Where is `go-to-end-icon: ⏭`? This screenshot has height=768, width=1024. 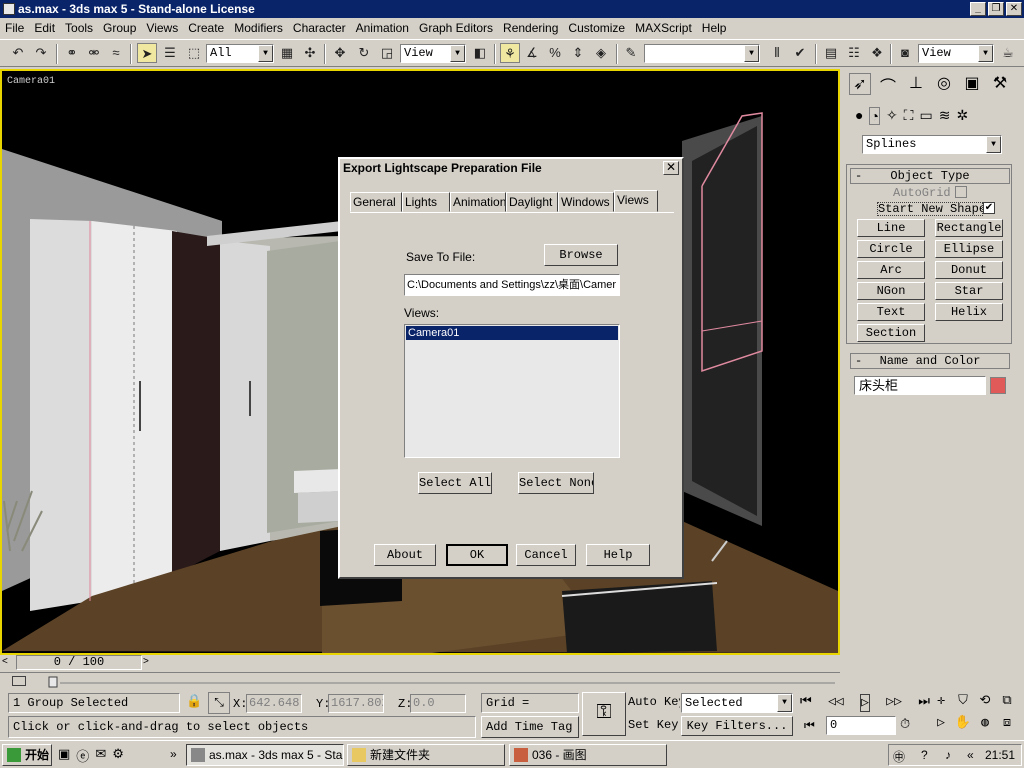 go-to-end-icon: ⏭ is located at coordinates (924, 703).